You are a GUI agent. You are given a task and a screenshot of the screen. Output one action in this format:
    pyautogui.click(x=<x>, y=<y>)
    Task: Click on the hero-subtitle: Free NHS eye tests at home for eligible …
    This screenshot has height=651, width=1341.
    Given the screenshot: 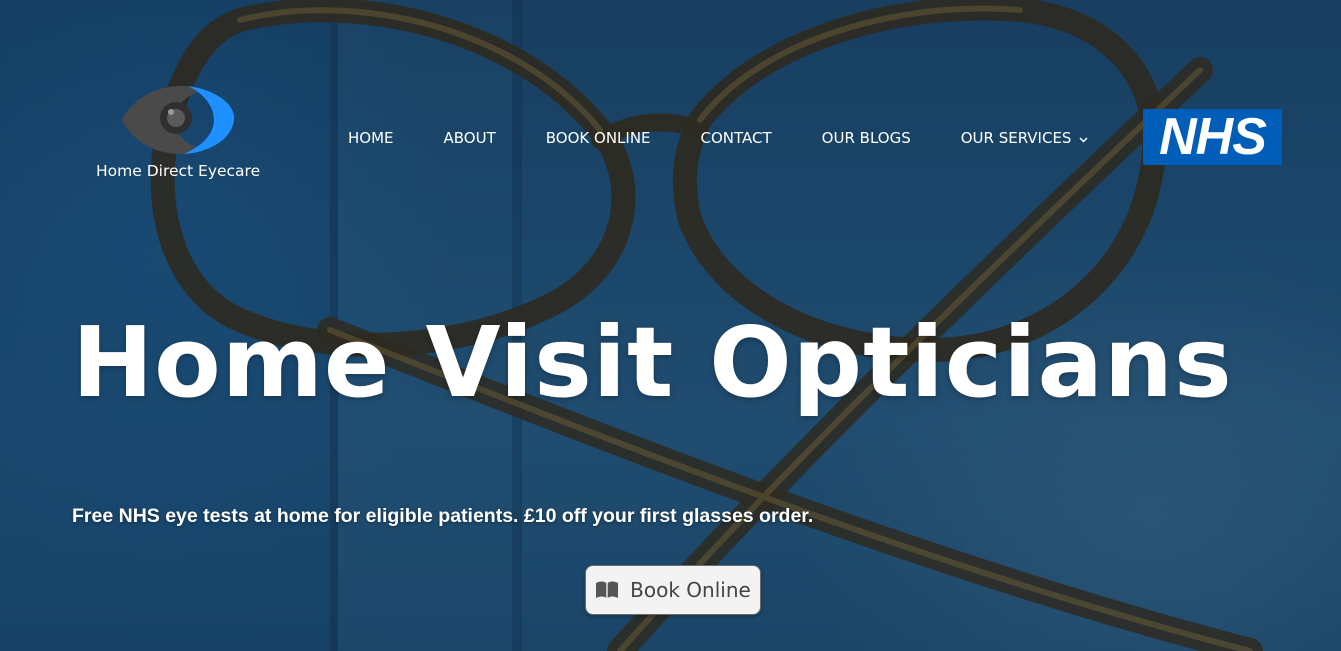 What is the action you would take?
    pyautogui.click(x=443, y=516)
    